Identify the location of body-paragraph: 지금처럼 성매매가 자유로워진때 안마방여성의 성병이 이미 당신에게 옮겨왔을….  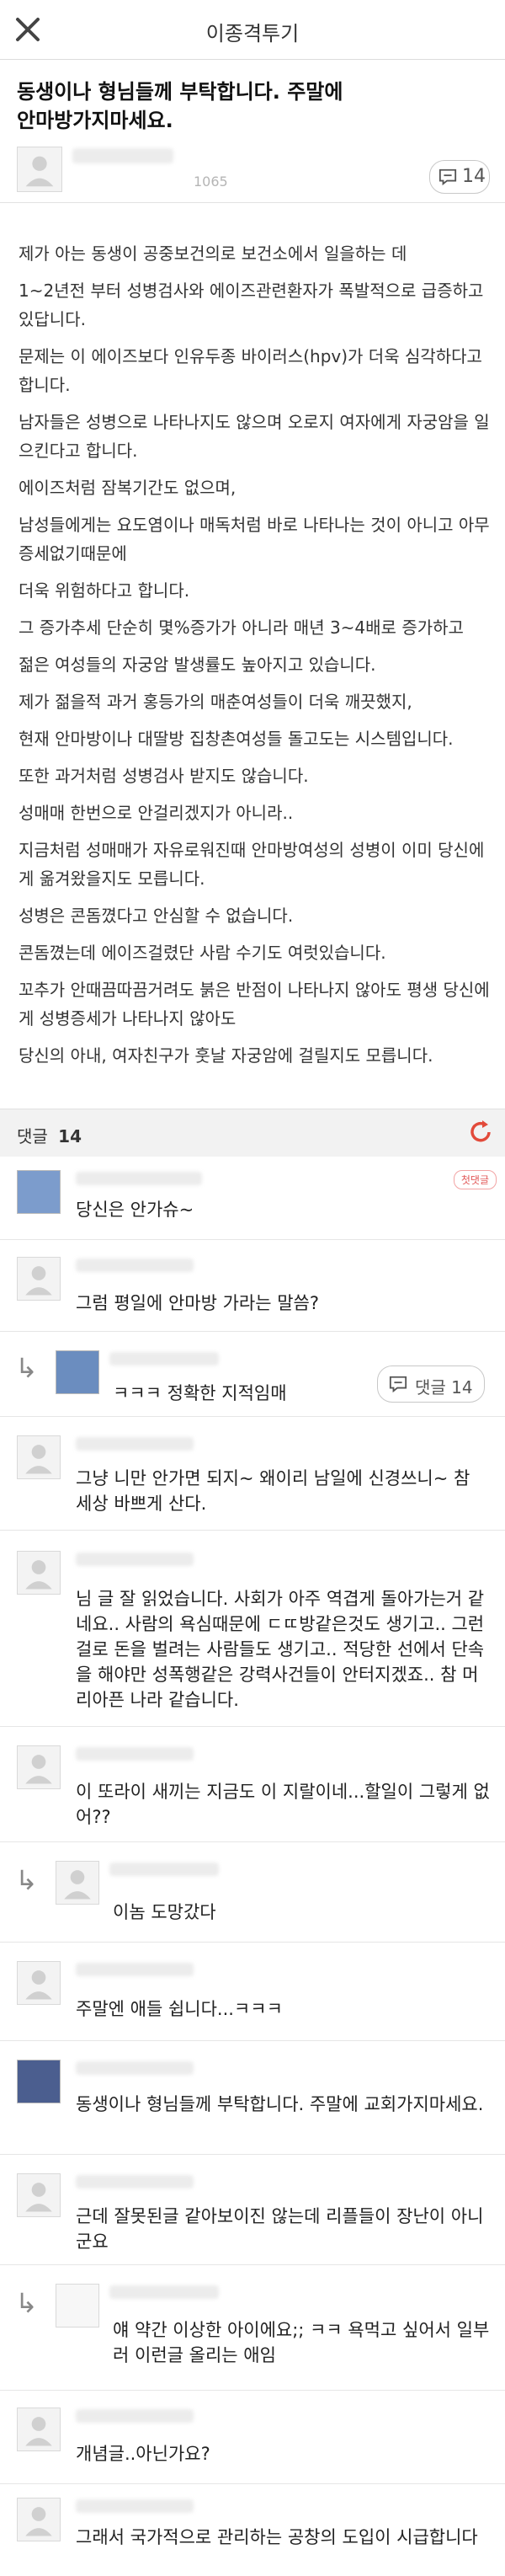
(252, 864).